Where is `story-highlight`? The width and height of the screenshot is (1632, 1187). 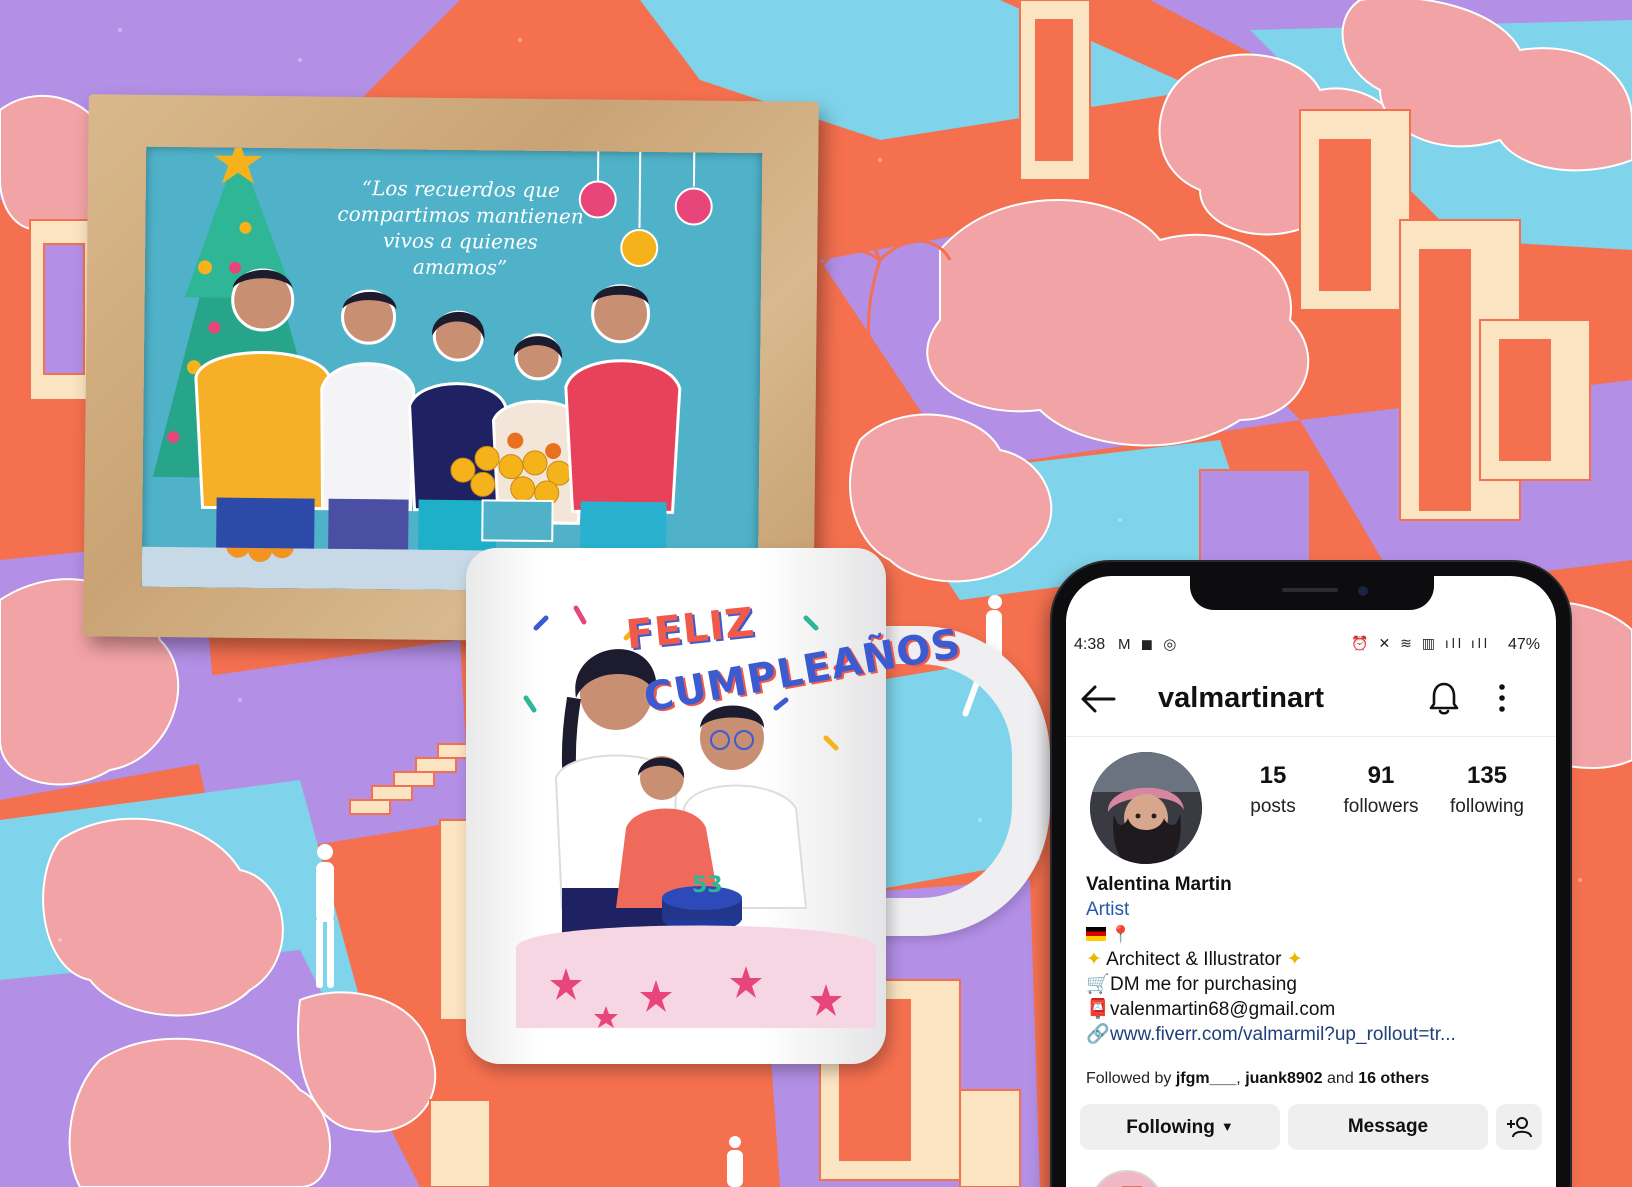
story-highlight is located at coordinates (1127, 1178).